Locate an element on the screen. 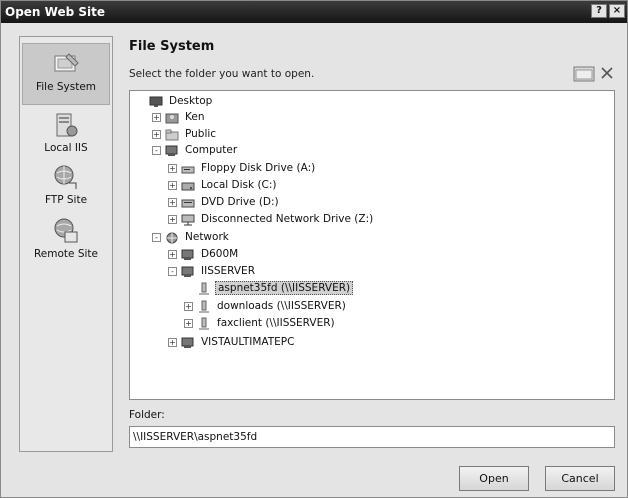 The width and height of the screenshot is (628, 498). desktop-icon is located at coordinates (156, 101).